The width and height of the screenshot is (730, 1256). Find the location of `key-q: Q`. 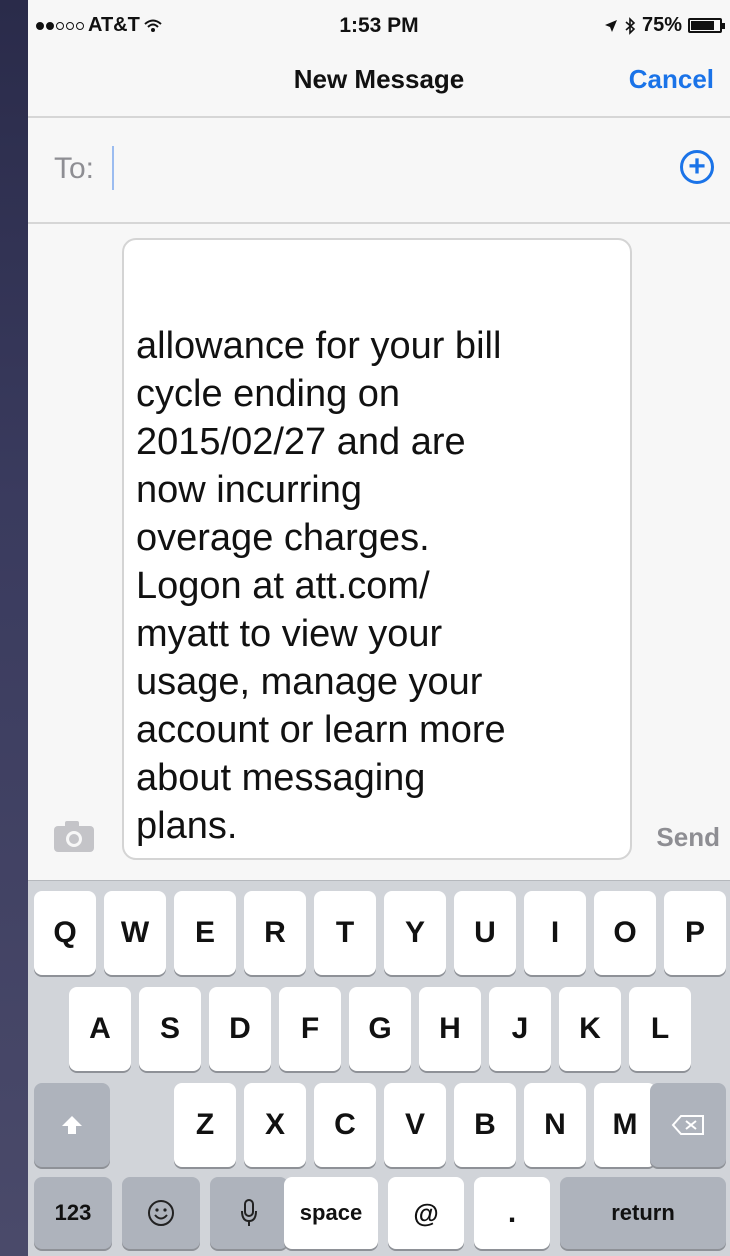

key-q: Q is located at coordinates (65, 933).